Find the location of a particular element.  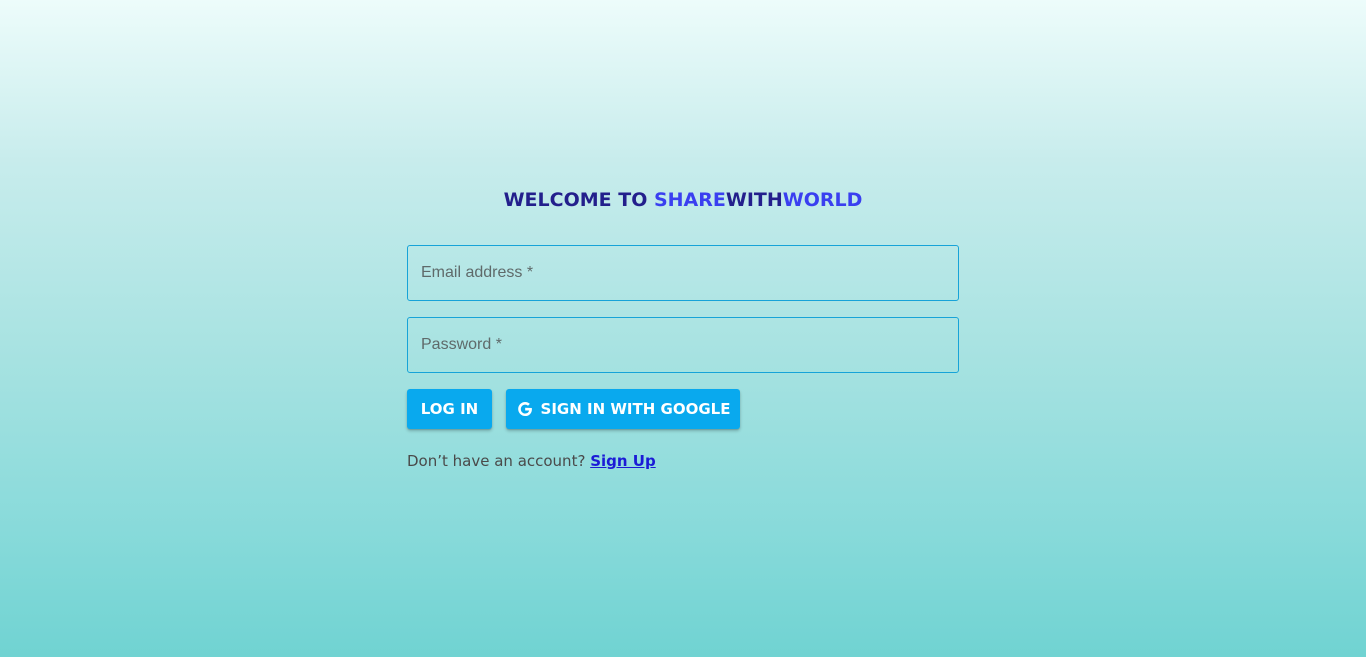

google-g-icon is located at coordinates (525, 409).